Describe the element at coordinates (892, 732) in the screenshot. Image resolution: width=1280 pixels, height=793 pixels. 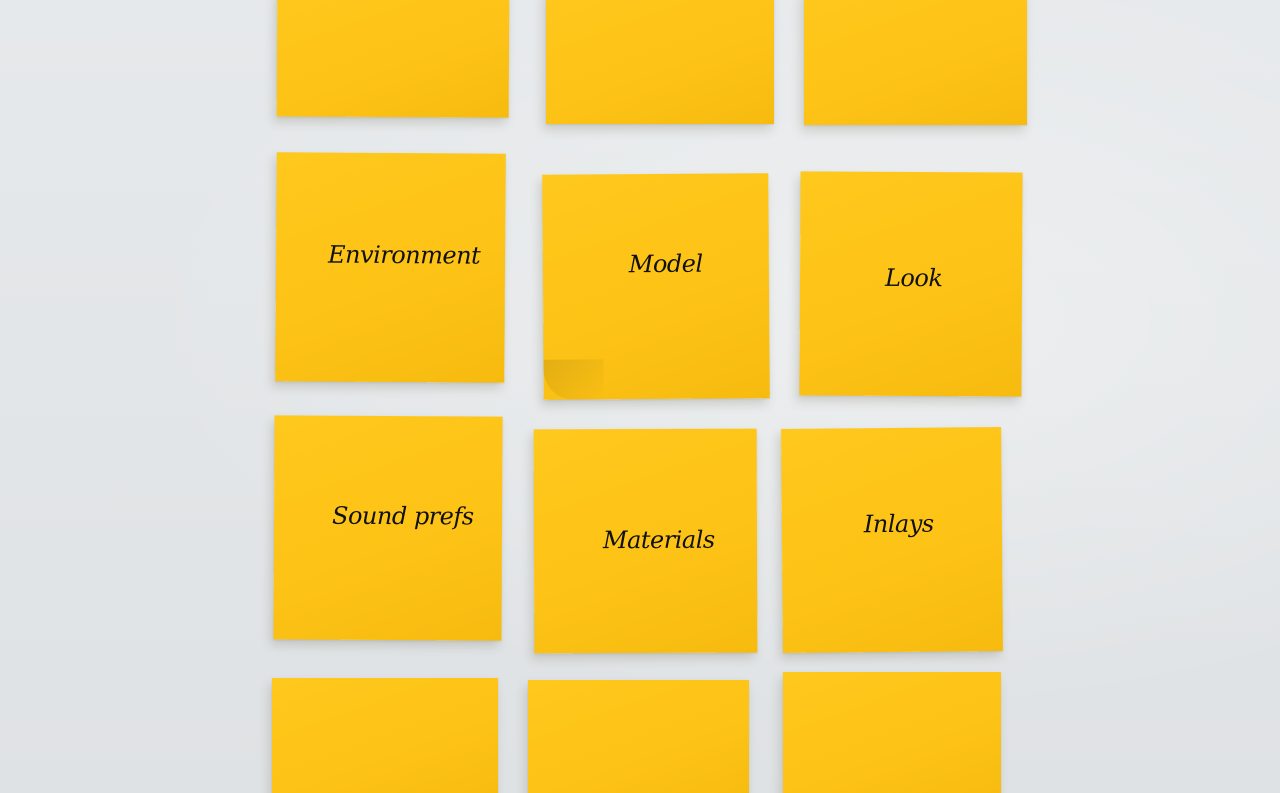
I see `sticky-note-bottom-right` at that location.